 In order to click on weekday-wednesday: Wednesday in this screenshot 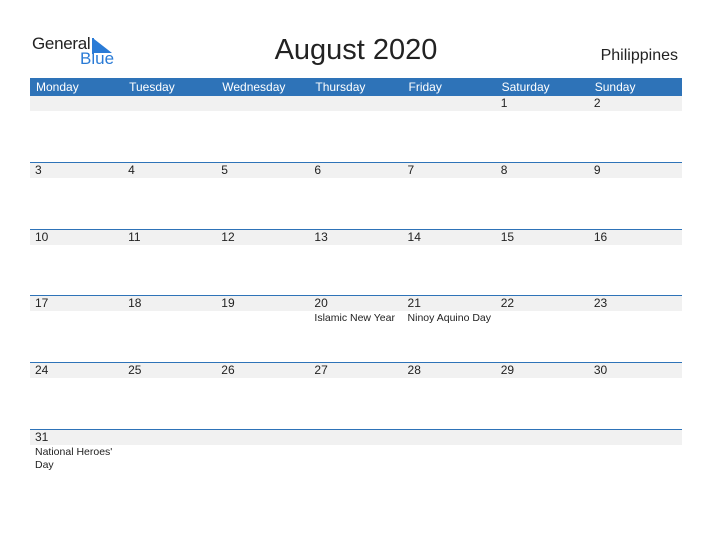, I will do `click(254, 87)`.